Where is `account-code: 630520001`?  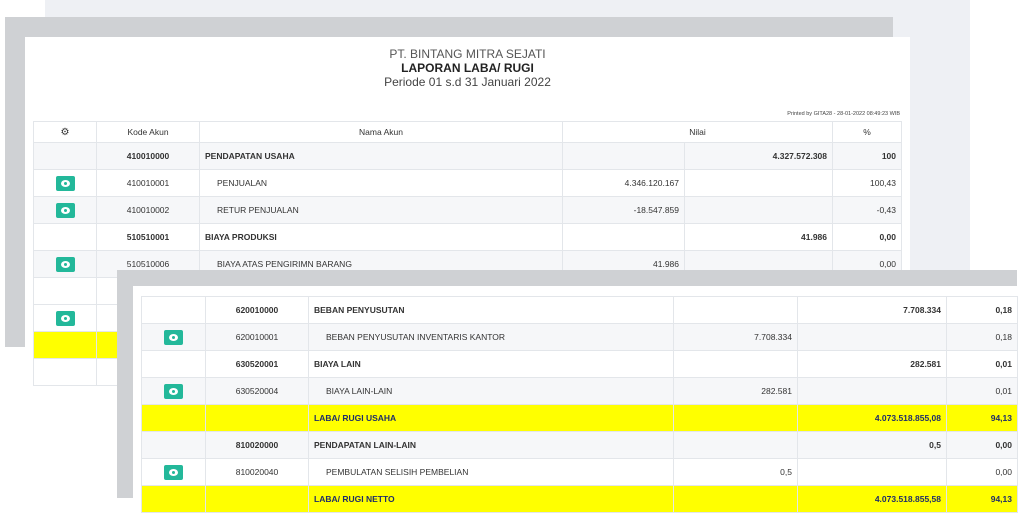 account-code: 630520001 is located at coordinates (257, 364).